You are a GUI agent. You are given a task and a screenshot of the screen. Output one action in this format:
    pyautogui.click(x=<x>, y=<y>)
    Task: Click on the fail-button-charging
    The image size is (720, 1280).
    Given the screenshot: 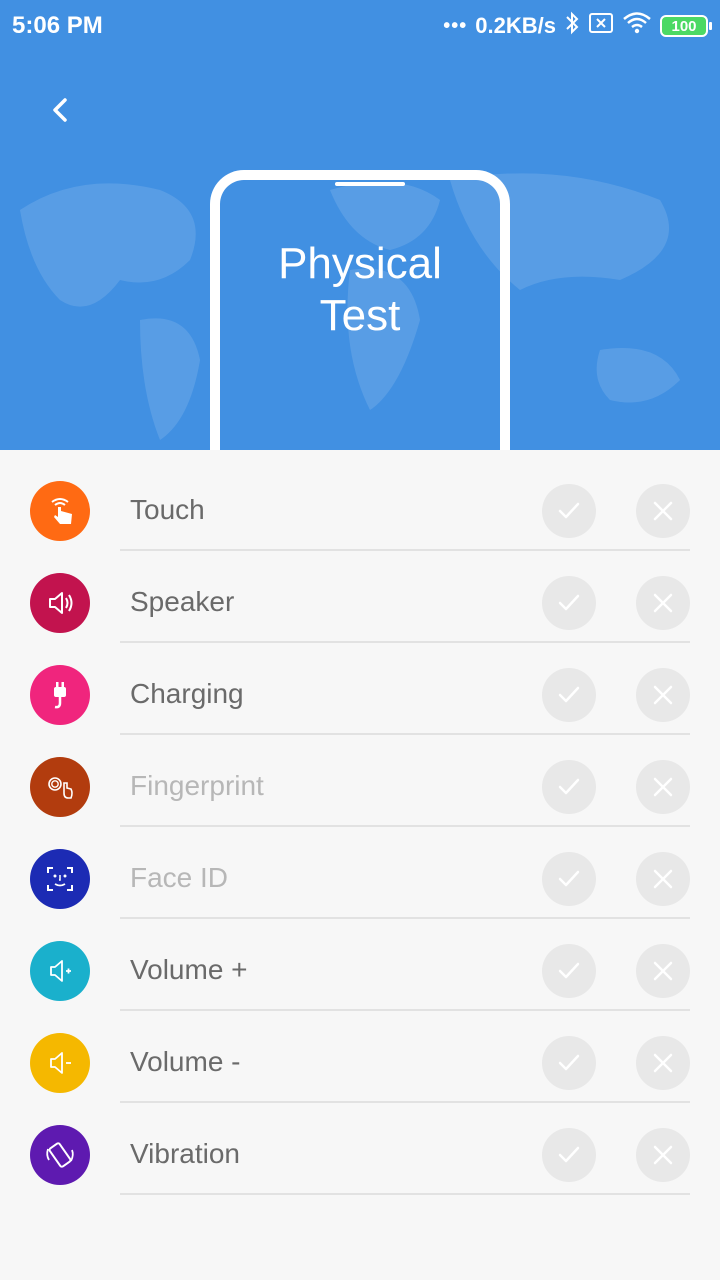 What is the action you would take?
    pyautogui.click(x=663, y=695)
    